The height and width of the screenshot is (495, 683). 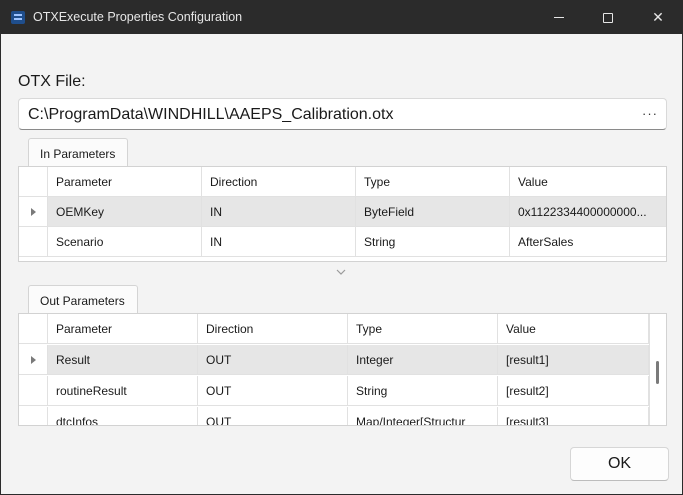 I want to click on cell-type: ByteField, so click(x=433, y=212).